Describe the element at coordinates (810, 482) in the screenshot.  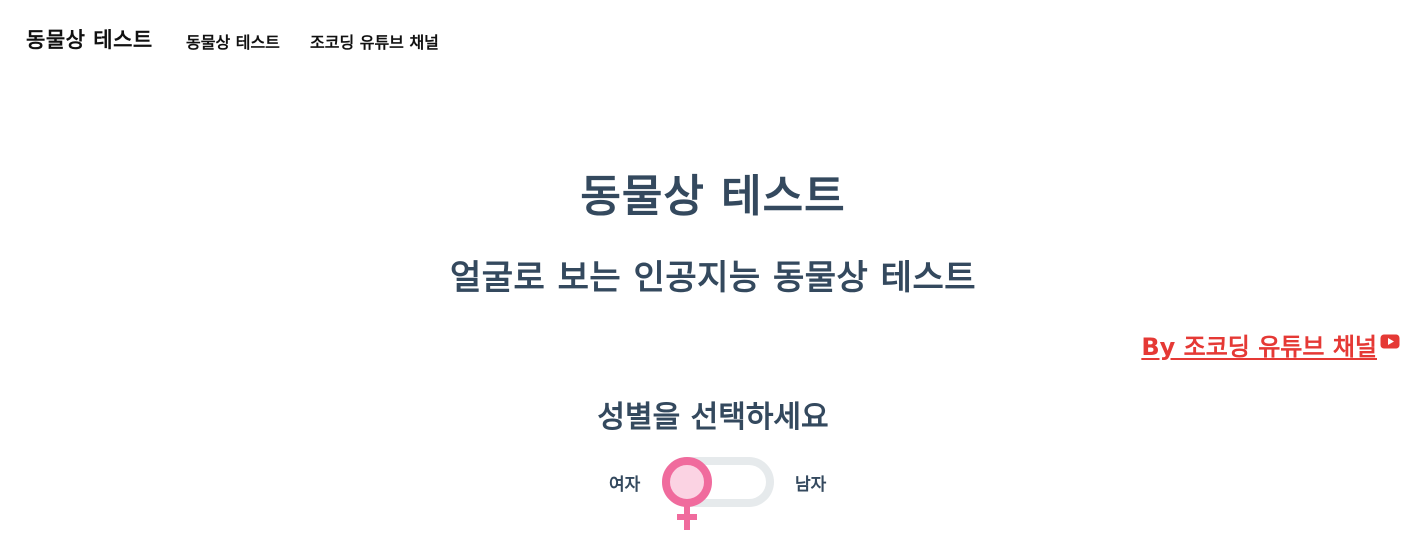
I see `male-label: 남자` at that location.